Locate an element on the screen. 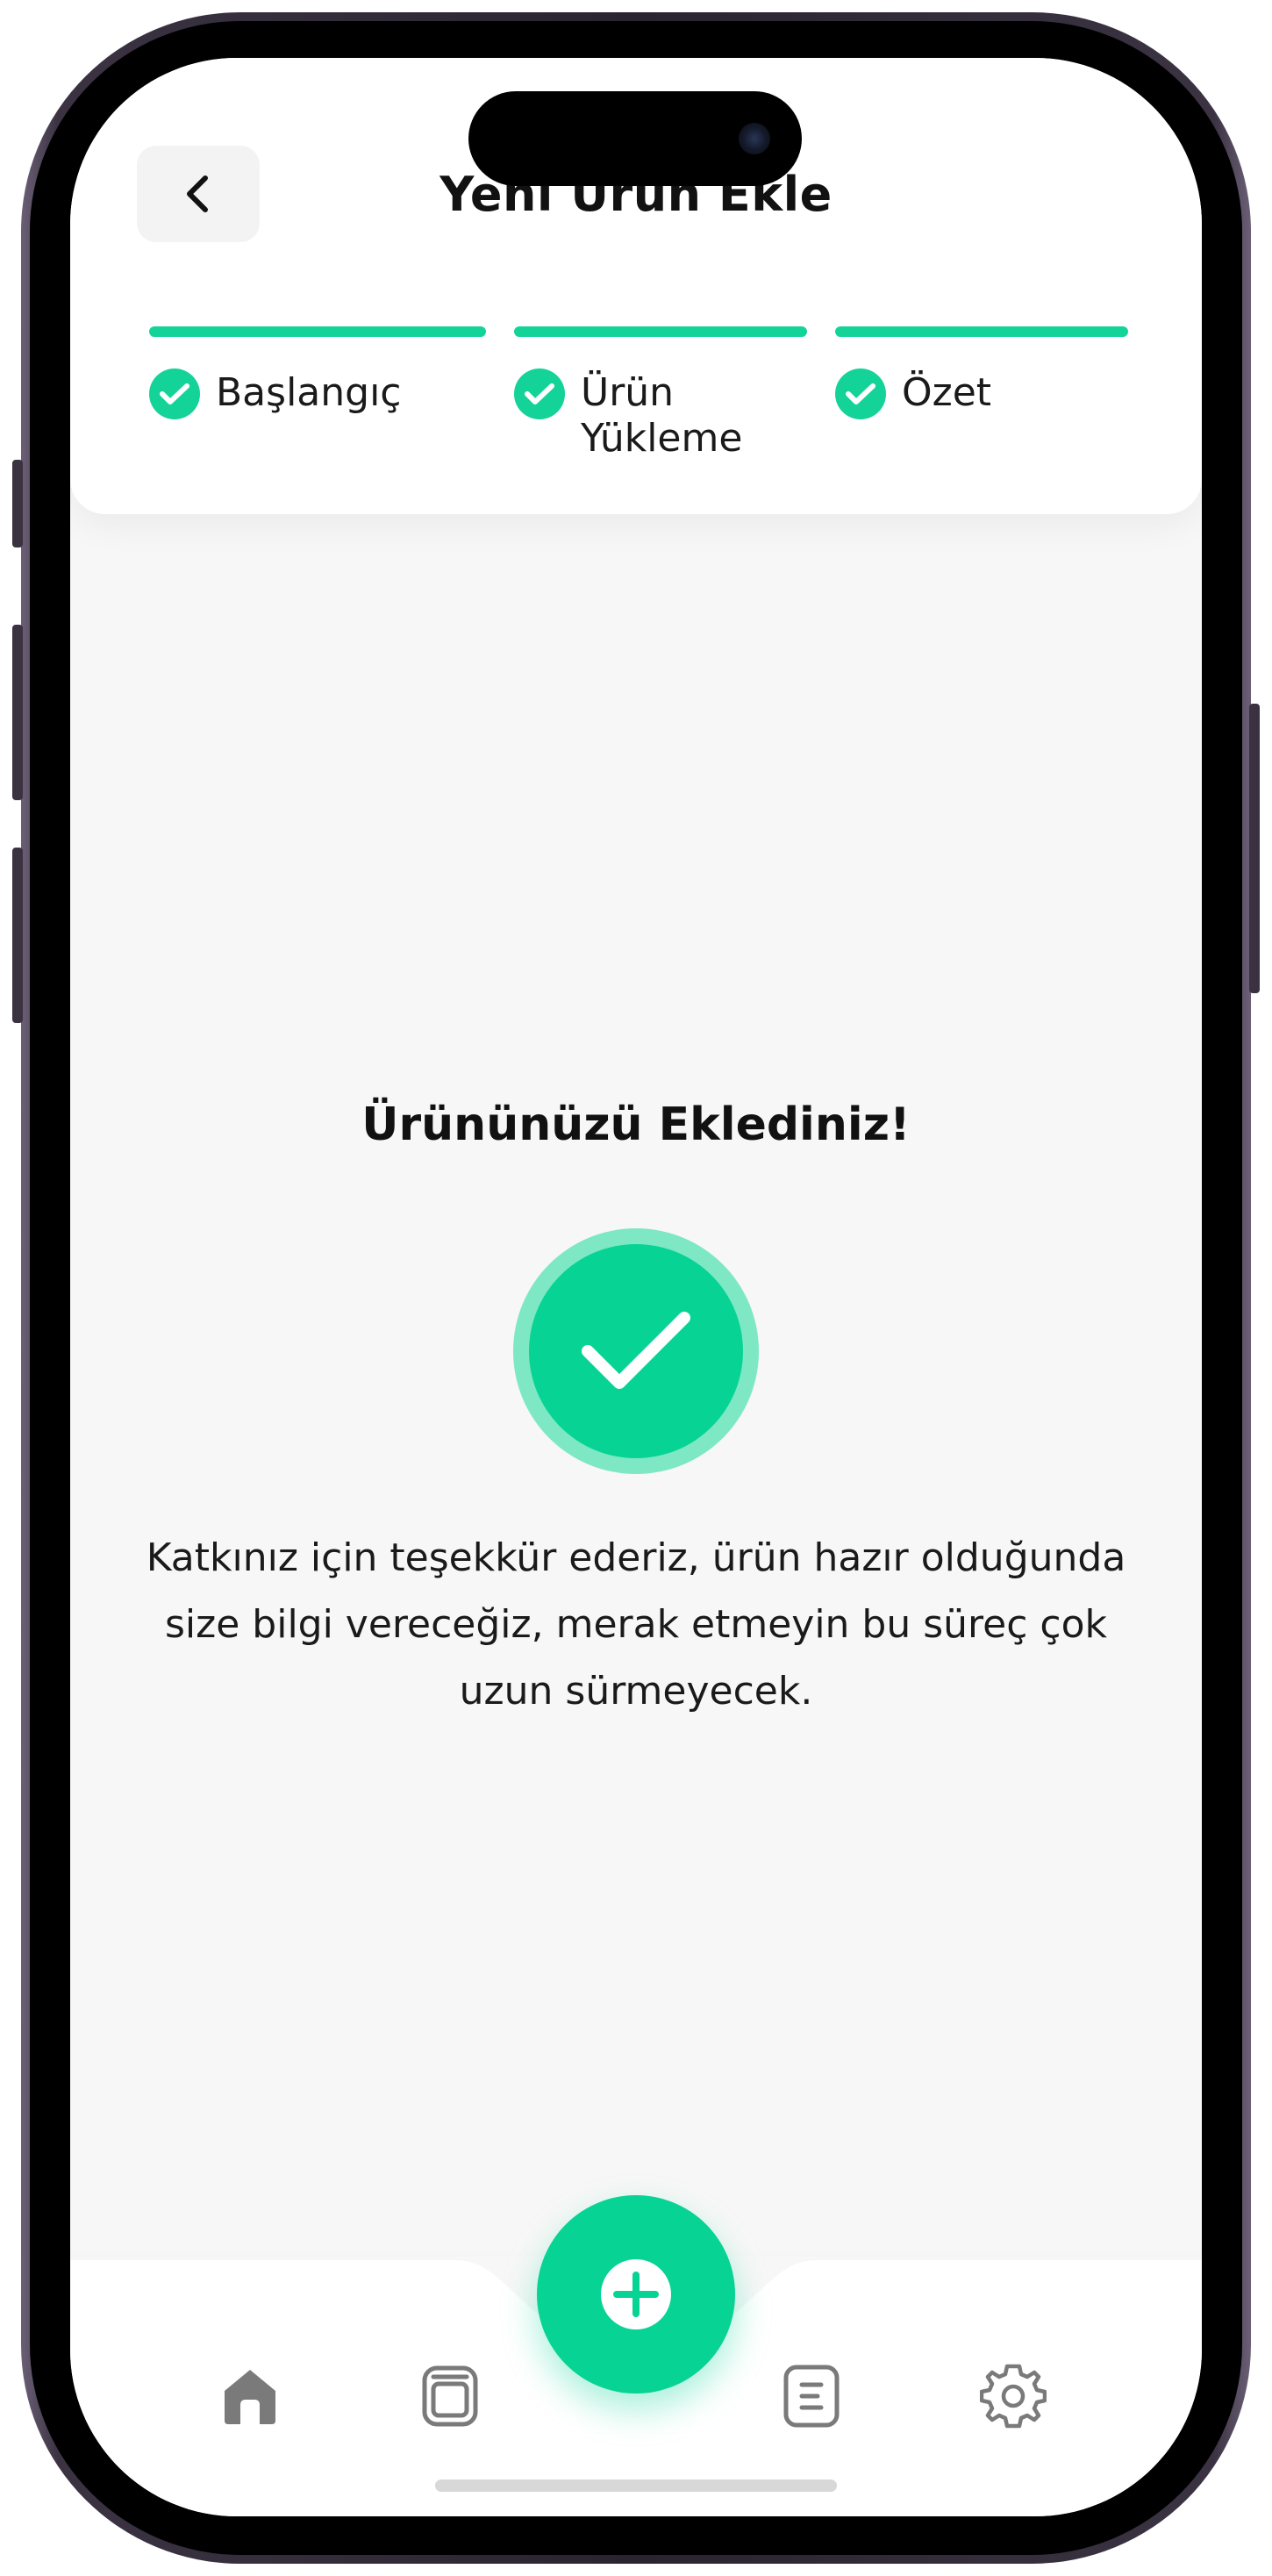  success-badge-core is located at coordinates (636, 1351).